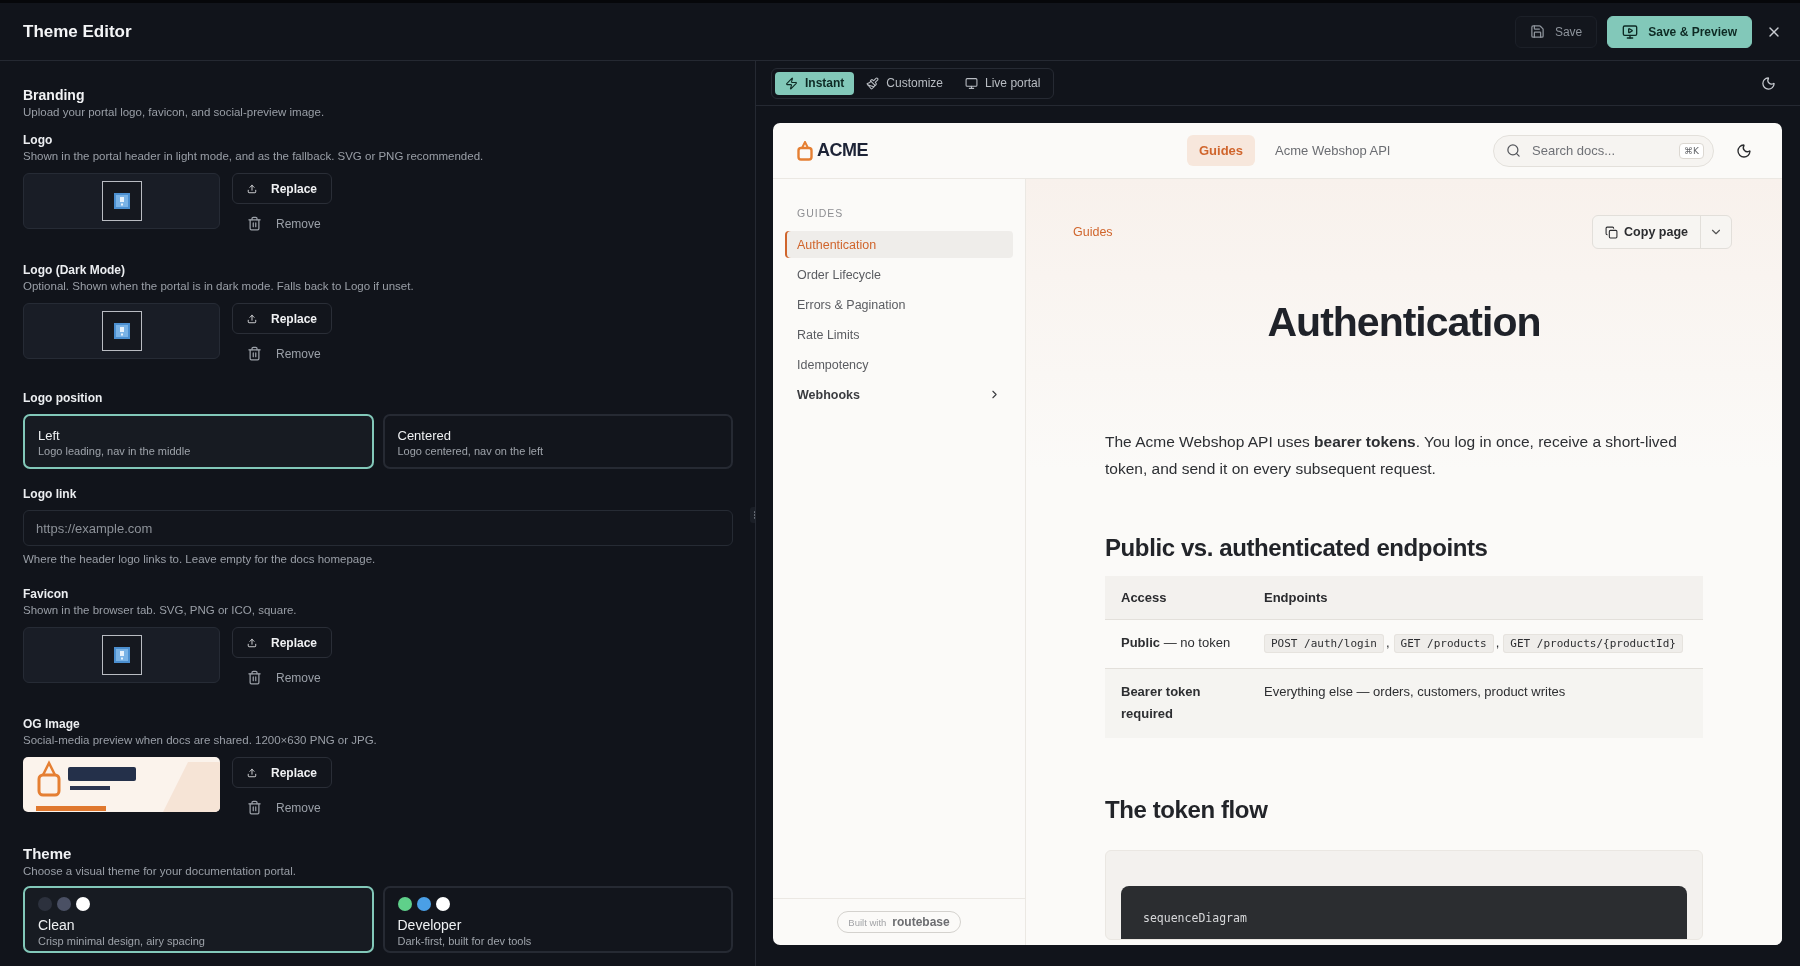  What do you see at coordinates (921, 922) in the screenshot?
I see `badge-brand: routebase` at bounding box center [921, 922].